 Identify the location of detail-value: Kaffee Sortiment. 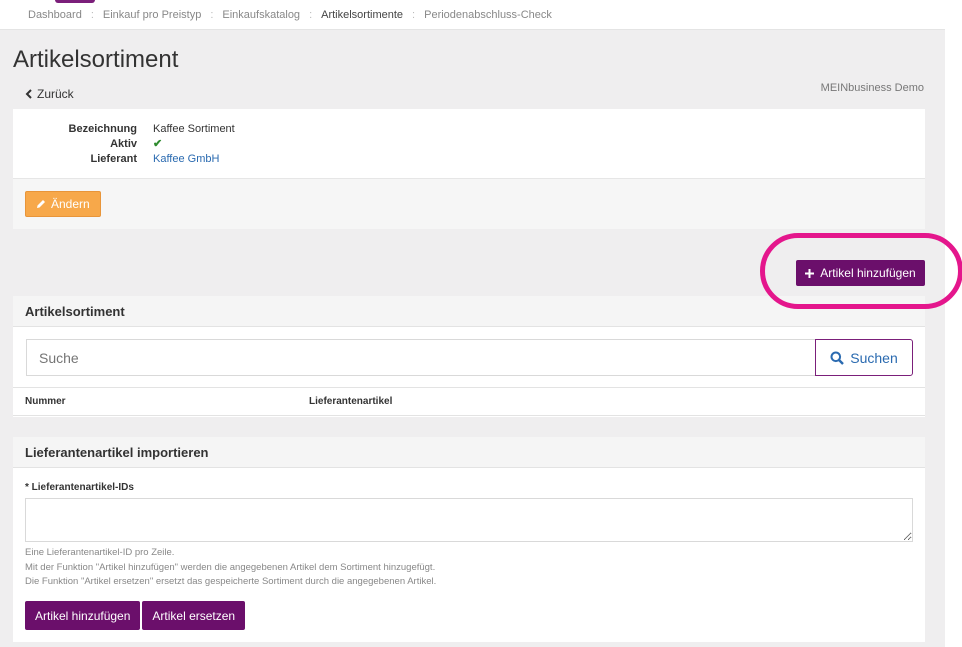
(194, 128).